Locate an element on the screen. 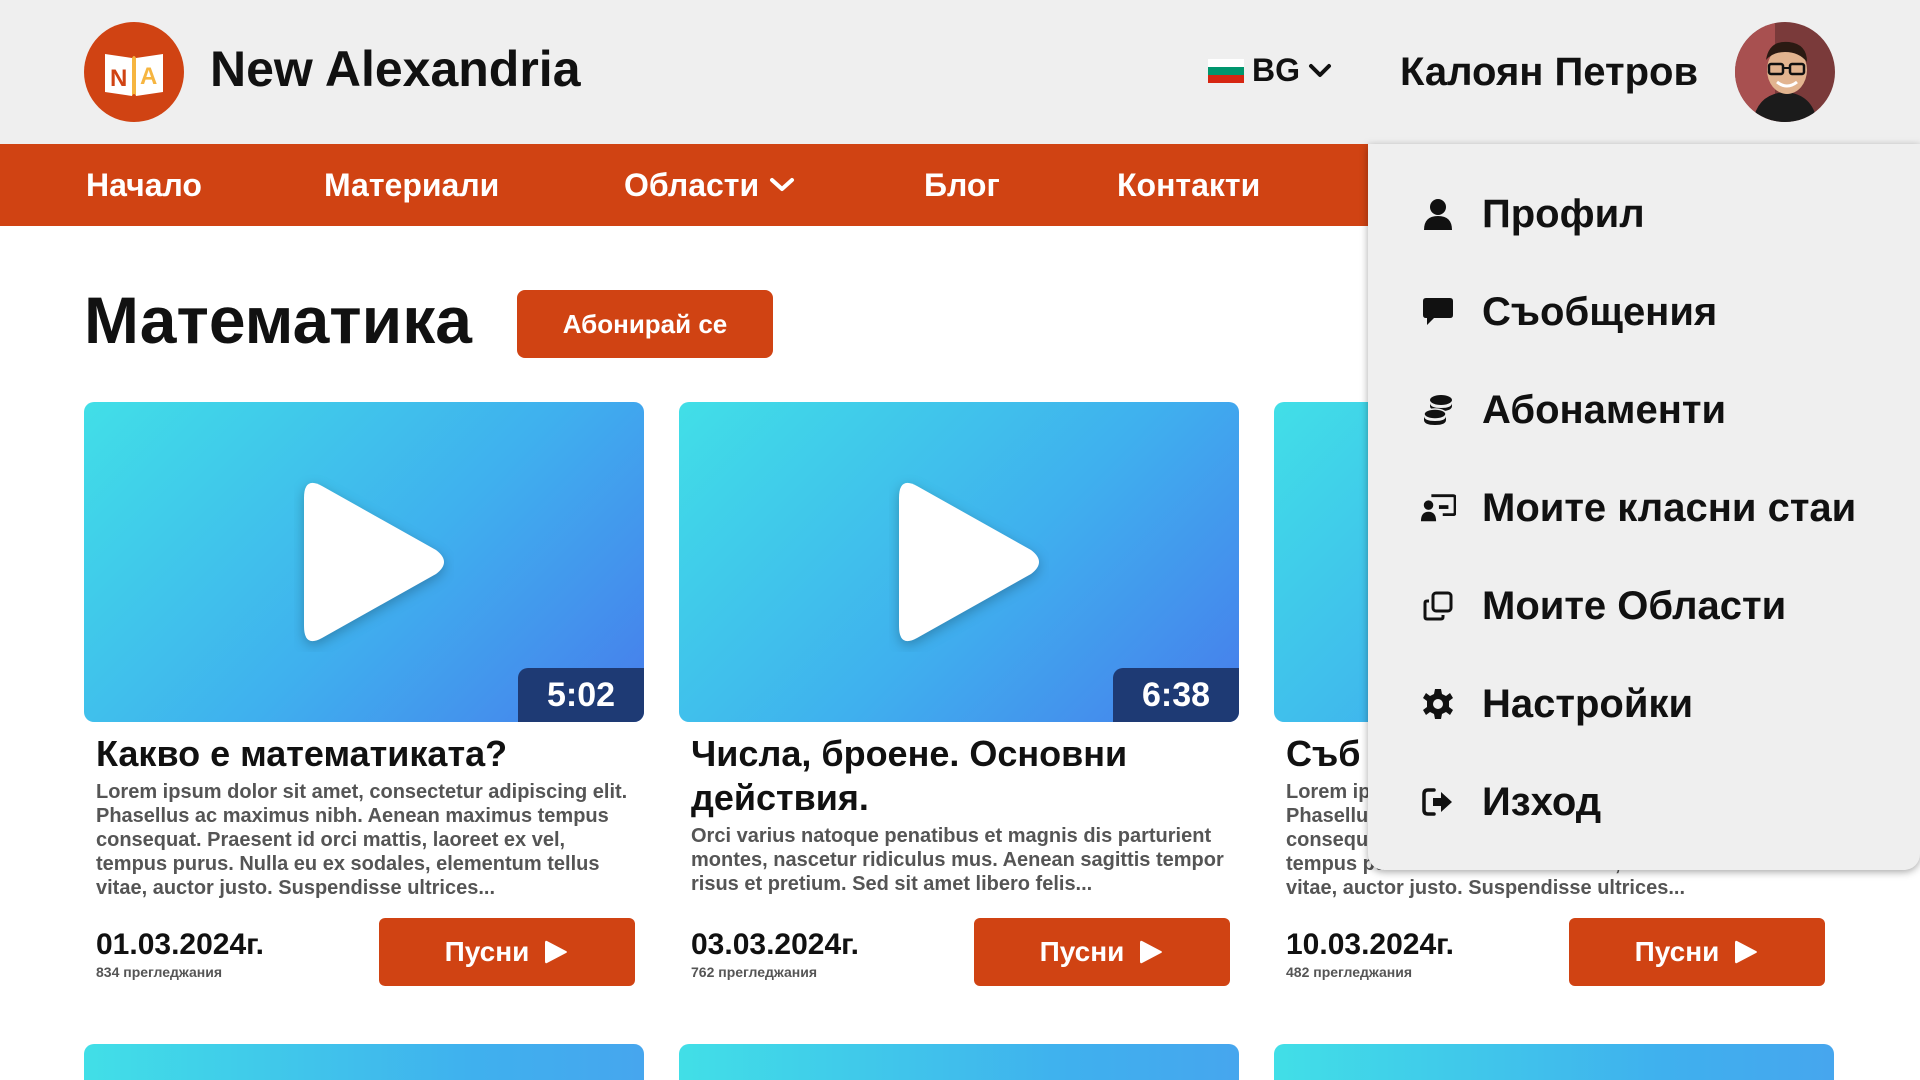  video-date: 03.03.2024г. is located at coordinates (775, 944).